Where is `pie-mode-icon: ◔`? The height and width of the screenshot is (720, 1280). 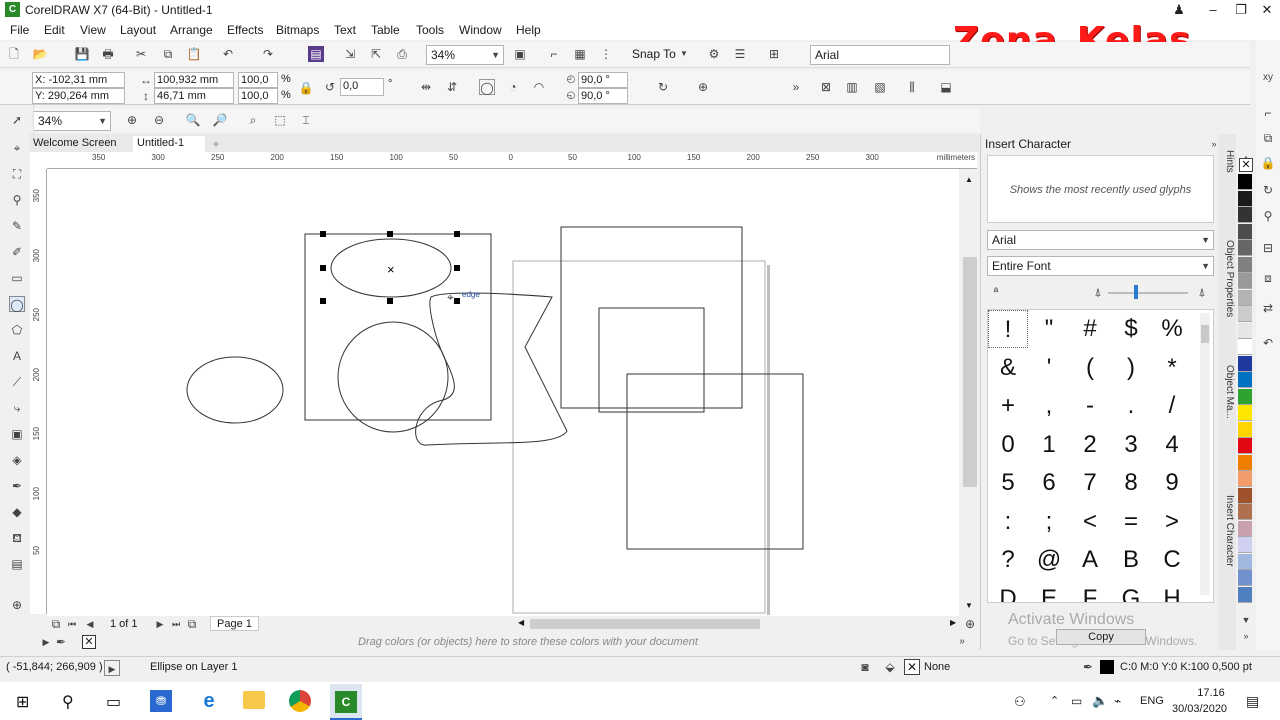 pie-mode-icon: ◔ is located at coordinates (513, 87).